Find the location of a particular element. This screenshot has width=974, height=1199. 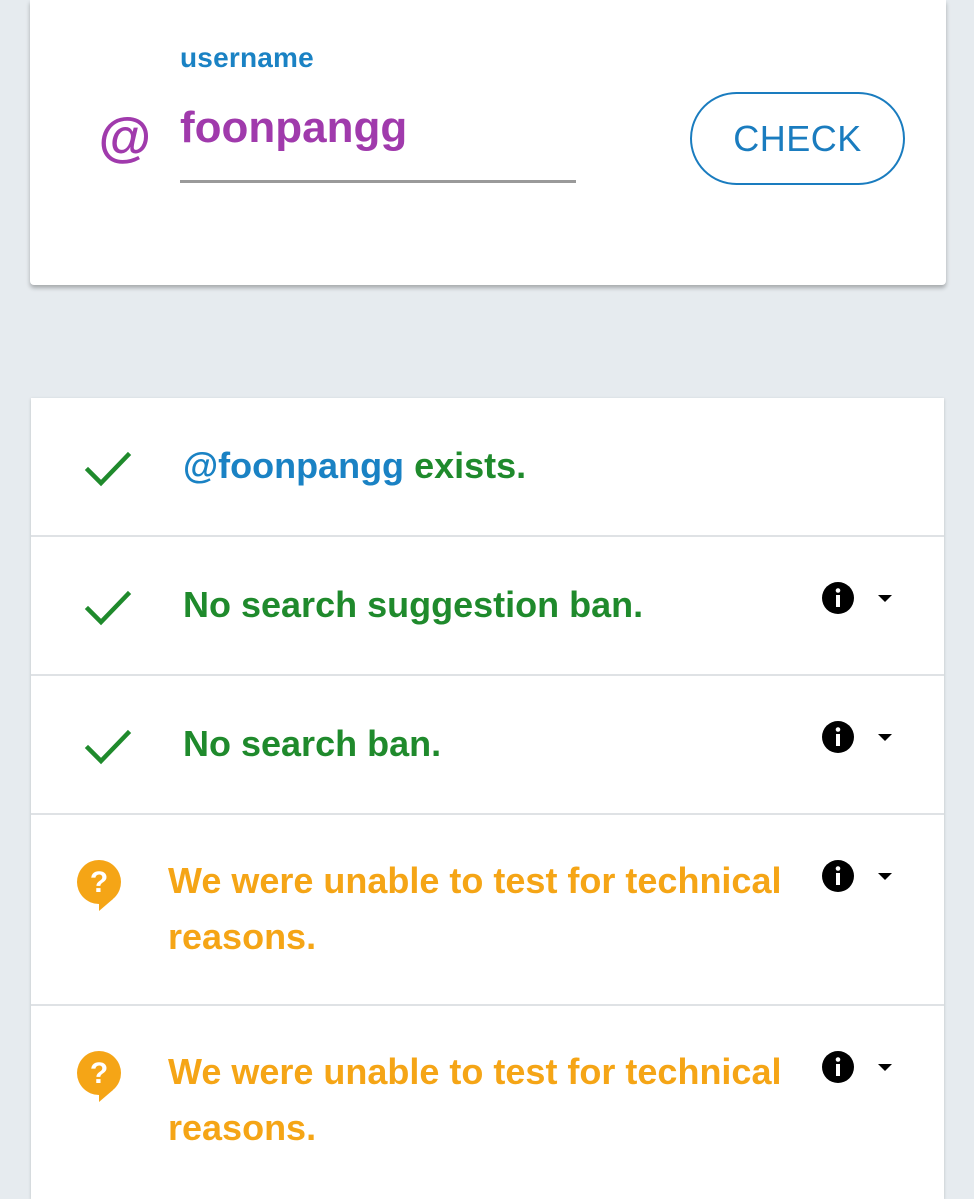

result-exists-text: @foonpangg exists. is located at coordinates (354, 466).